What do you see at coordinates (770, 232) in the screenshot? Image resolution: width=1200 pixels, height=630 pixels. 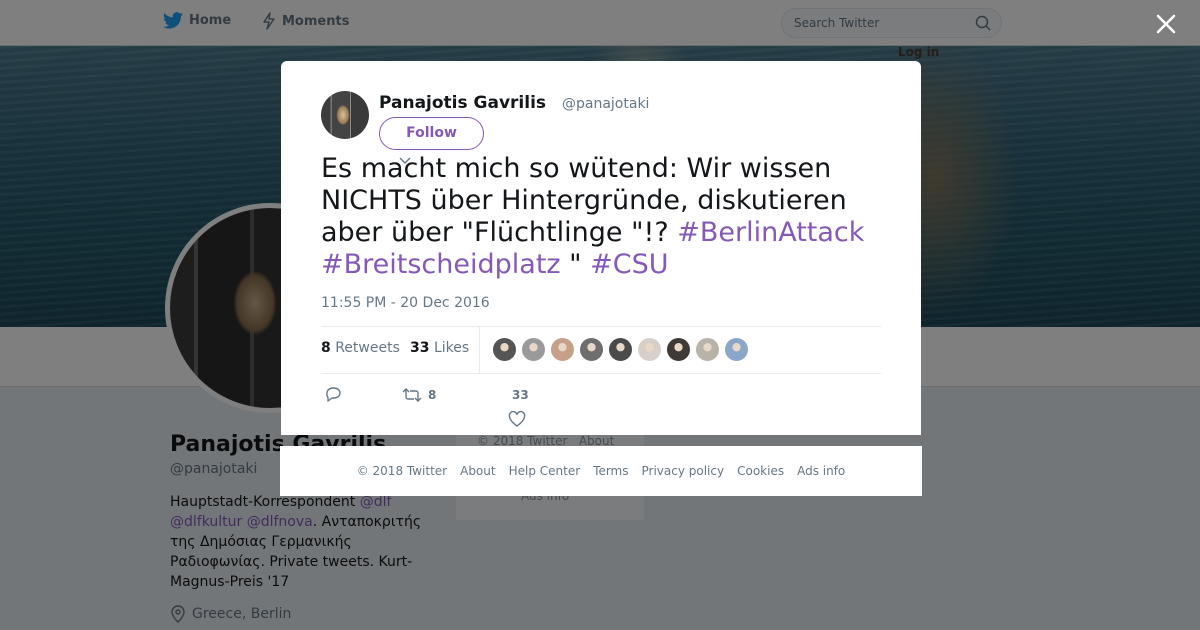 I see `hashtag-berlinattack: #BerlinAttack` at bounding box center [770, 232].